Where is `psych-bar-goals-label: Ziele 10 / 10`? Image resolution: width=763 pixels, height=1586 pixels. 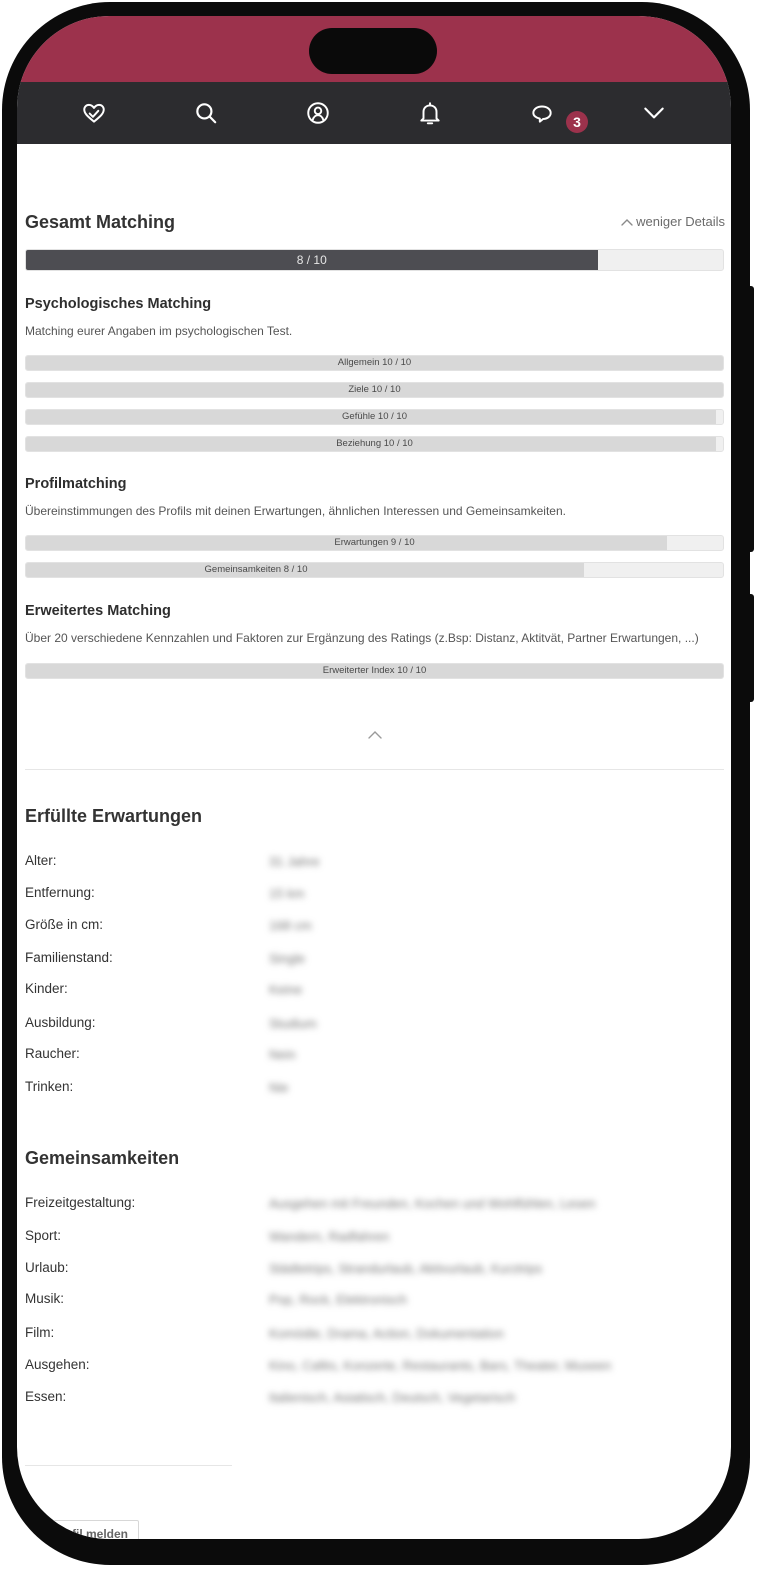 psych-bar-goals-label: Ziele 10 / 10 is located at coordinates (374, 389).